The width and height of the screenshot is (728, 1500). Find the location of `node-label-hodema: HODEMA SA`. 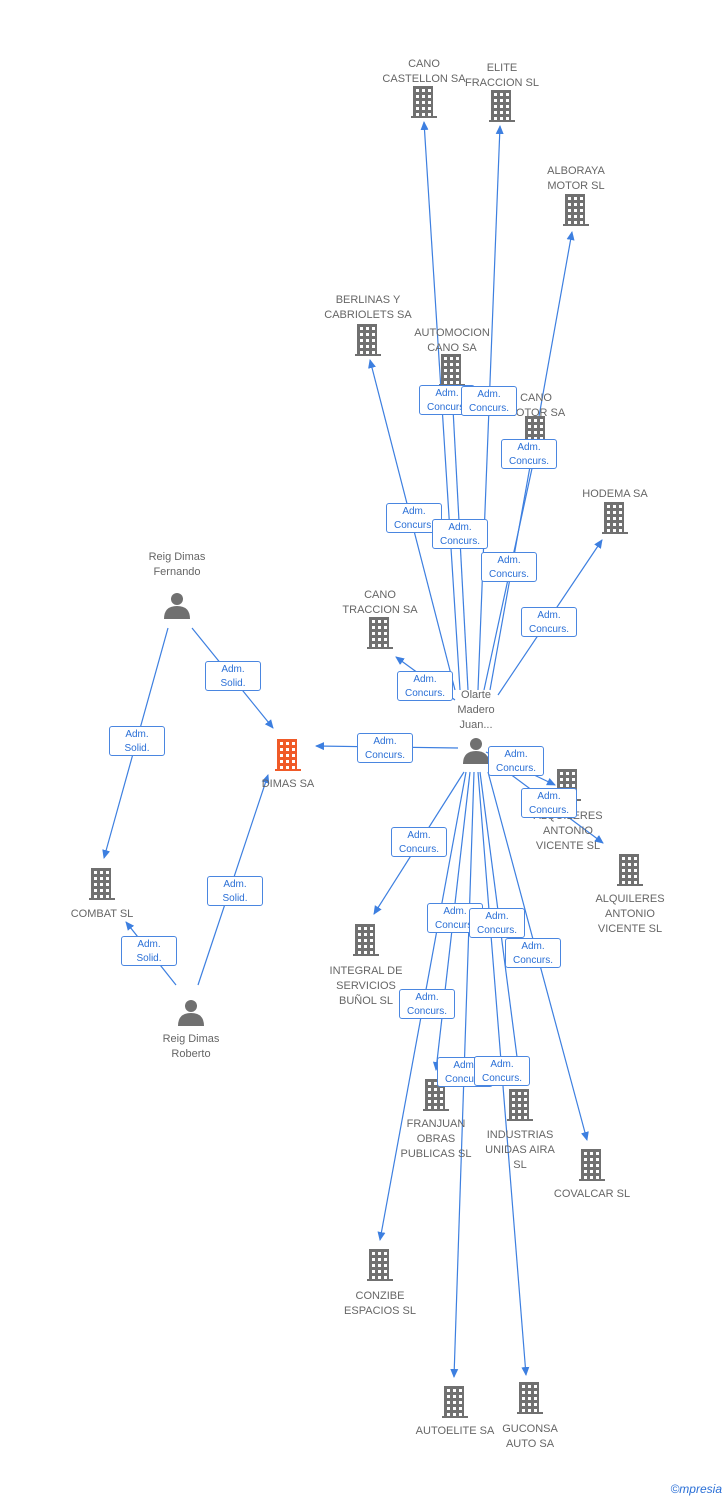

node-label-hodema: HODEMA SA is located at coordinates (615, 494).